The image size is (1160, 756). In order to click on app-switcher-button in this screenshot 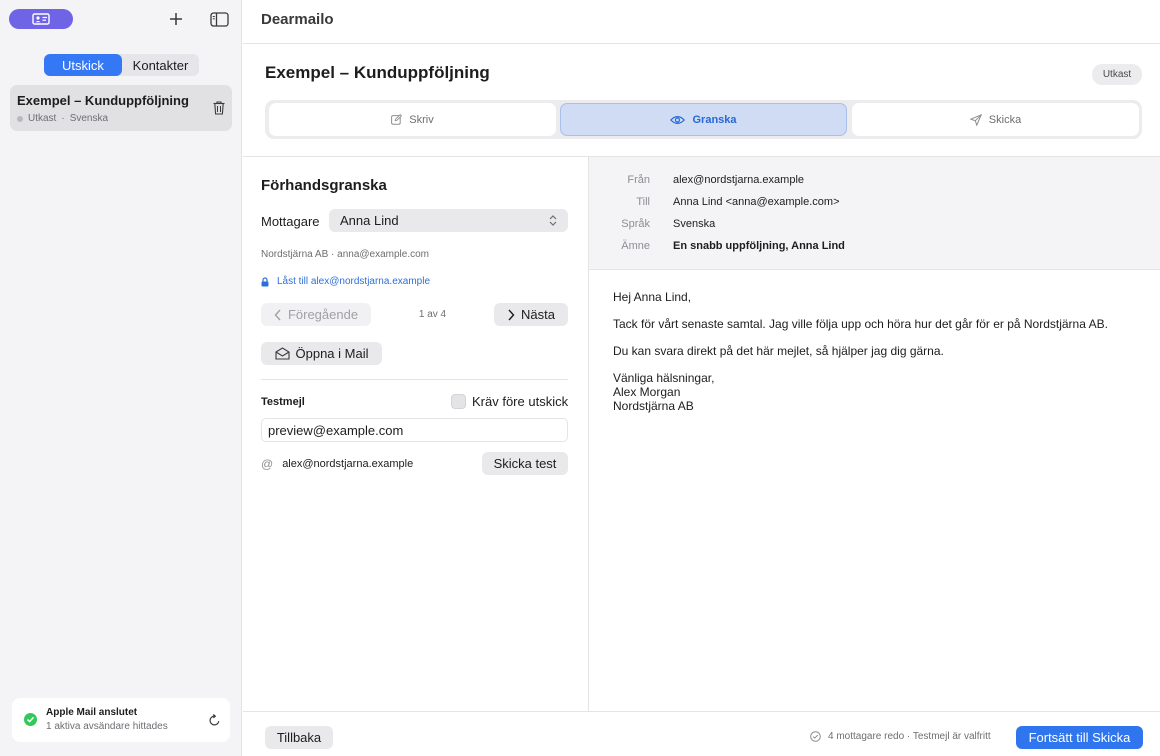, I will do `click(41, 19)`.